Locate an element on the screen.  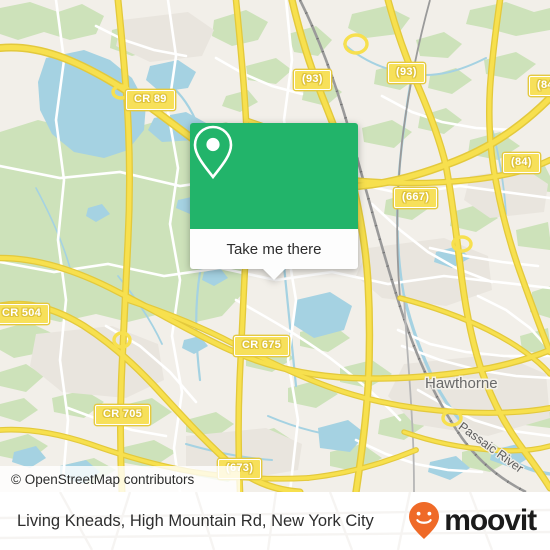
road-shield-cr-675: CR 675 is located at coordinates (262, 346).